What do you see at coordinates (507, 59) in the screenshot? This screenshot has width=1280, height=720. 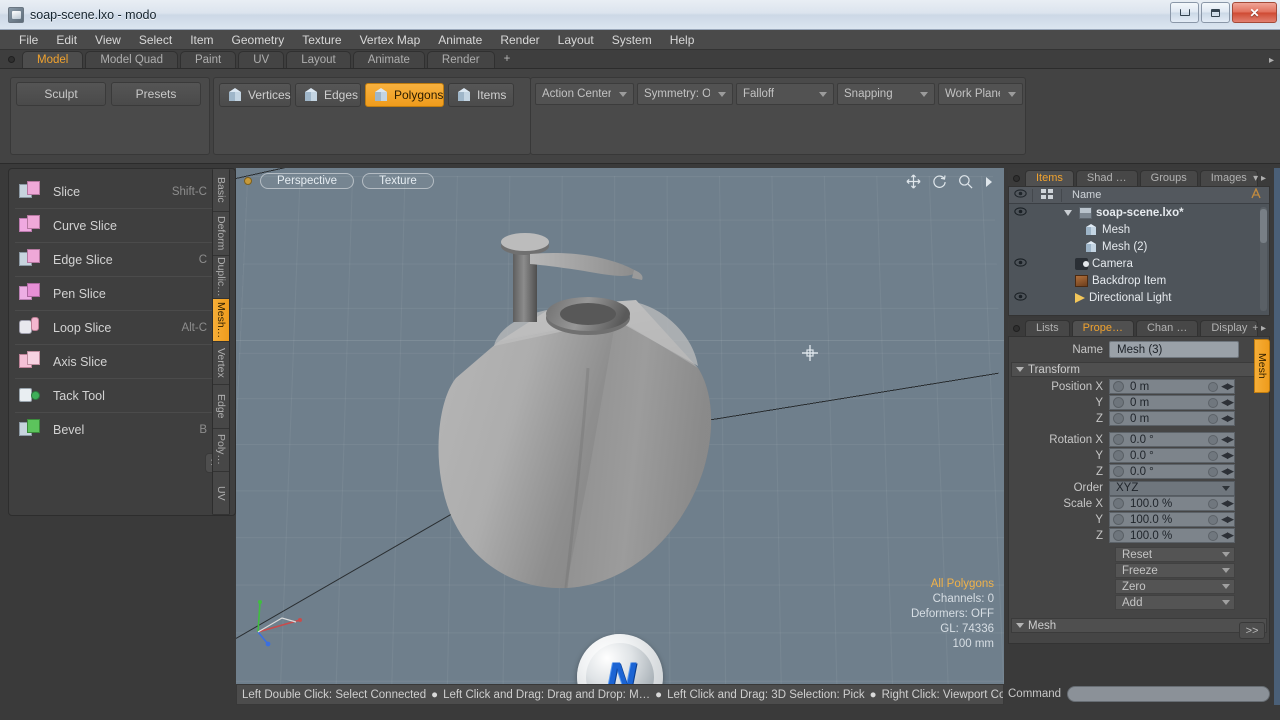 I see `layout-tab-add-button: +` at bounding box center [507, 59].